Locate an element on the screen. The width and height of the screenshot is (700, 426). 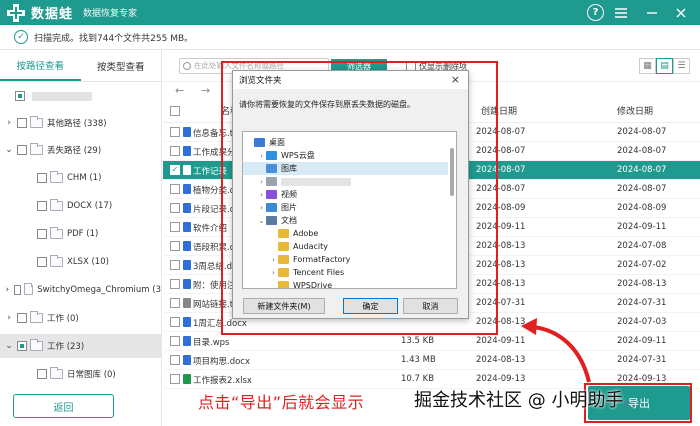
tree-item-label: SwitchyOmega_Chromium (3 is located at coordinates (99, 290).